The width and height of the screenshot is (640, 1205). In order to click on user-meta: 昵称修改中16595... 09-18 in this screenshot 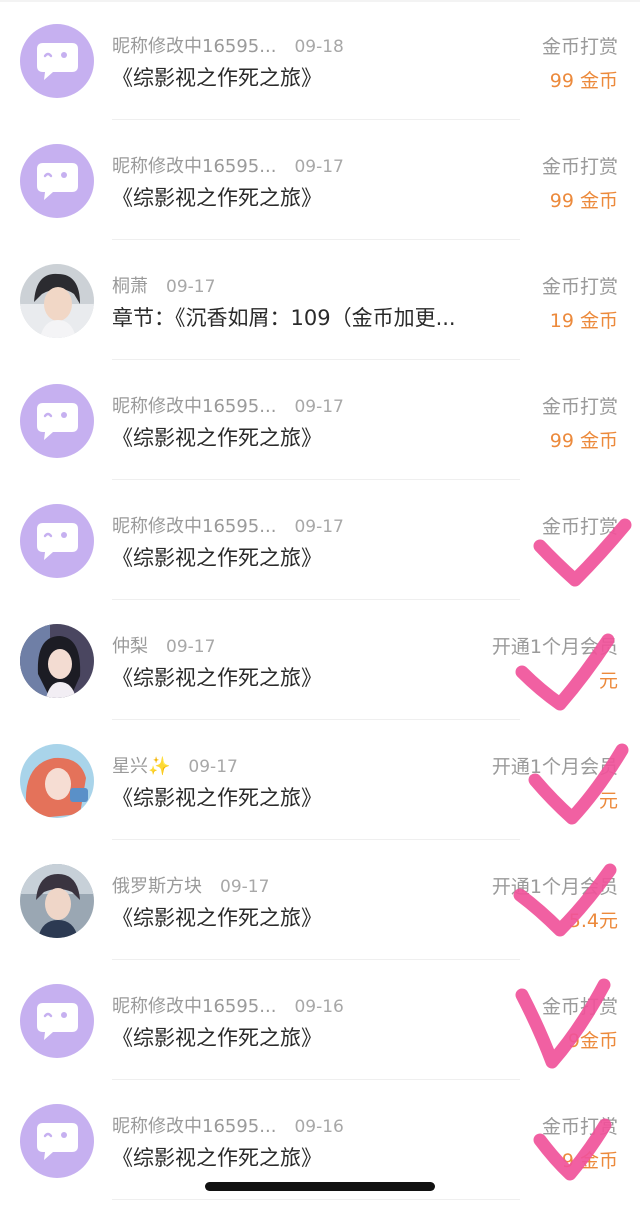, I will do `click(228, 45)`.